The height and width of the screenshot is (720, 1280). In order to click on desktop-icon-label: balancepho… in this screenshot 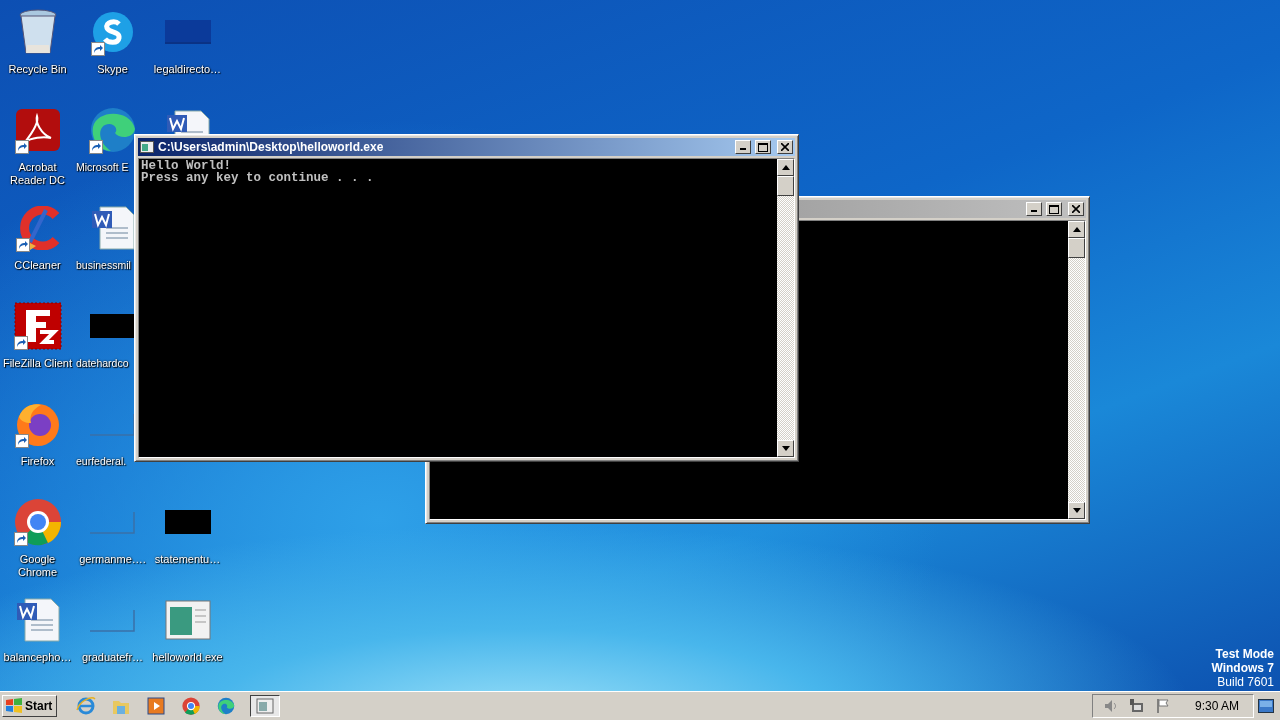, I will do `click(37, 657)`.